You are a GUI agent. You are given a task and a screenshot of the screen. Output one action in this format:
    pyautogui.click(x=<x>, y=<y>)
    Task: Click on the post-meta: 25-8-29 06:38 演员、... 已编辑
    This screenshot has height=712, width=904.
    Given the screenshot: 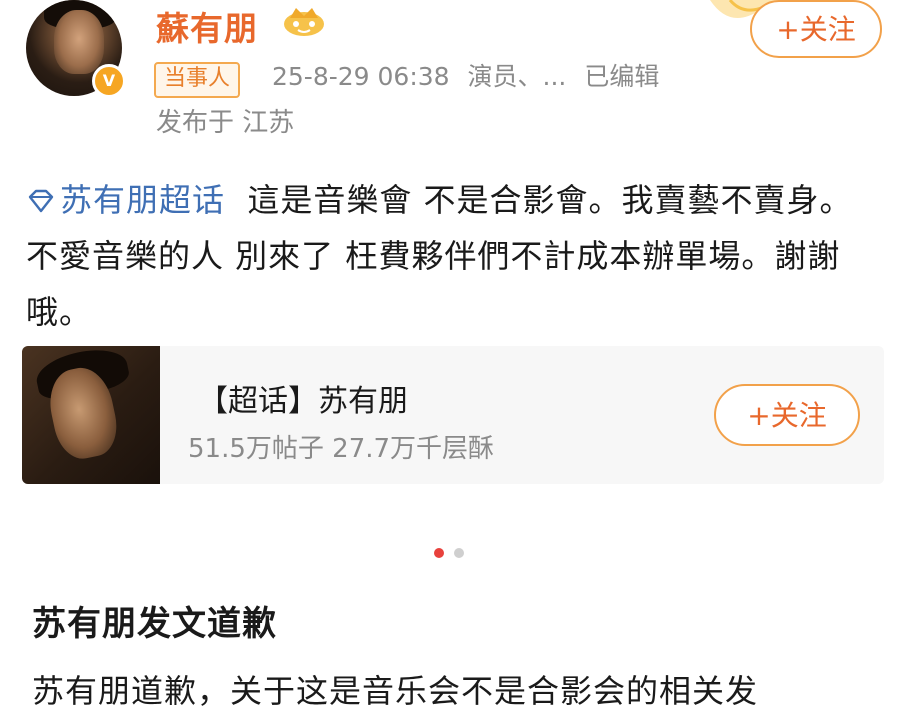 What is the action you would take?
    pyautogui.click(x=470, y=77)
    